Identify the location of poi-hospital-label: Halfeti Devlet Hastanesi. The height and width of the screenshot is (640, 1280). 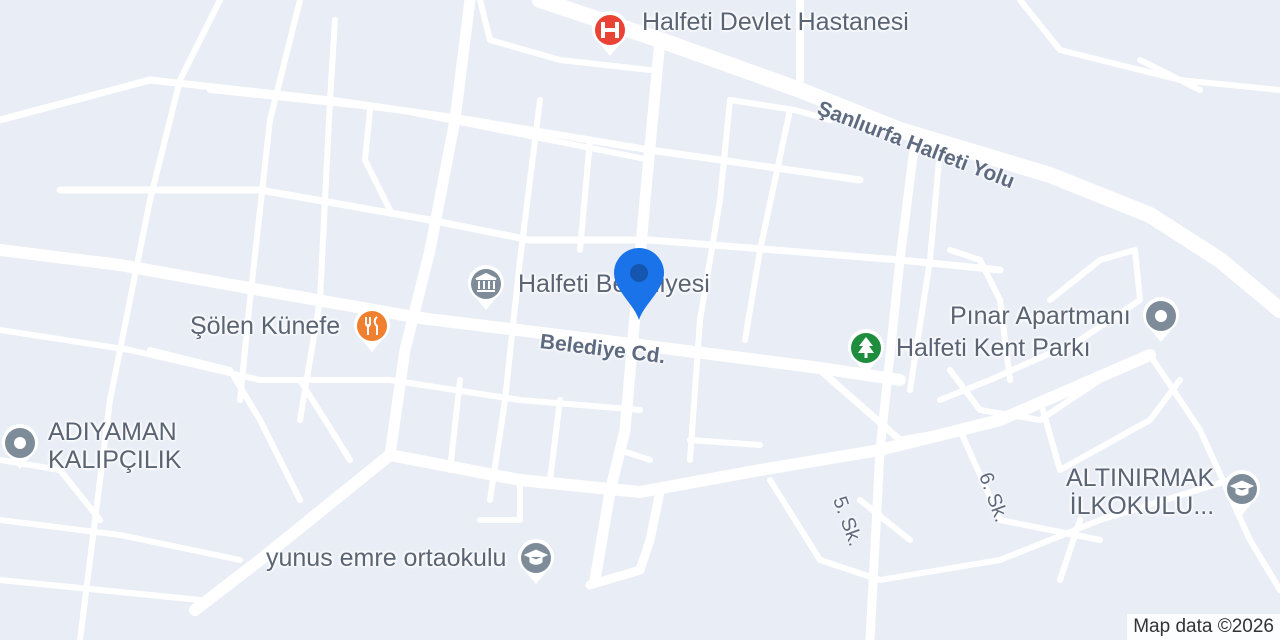
(775, 22).